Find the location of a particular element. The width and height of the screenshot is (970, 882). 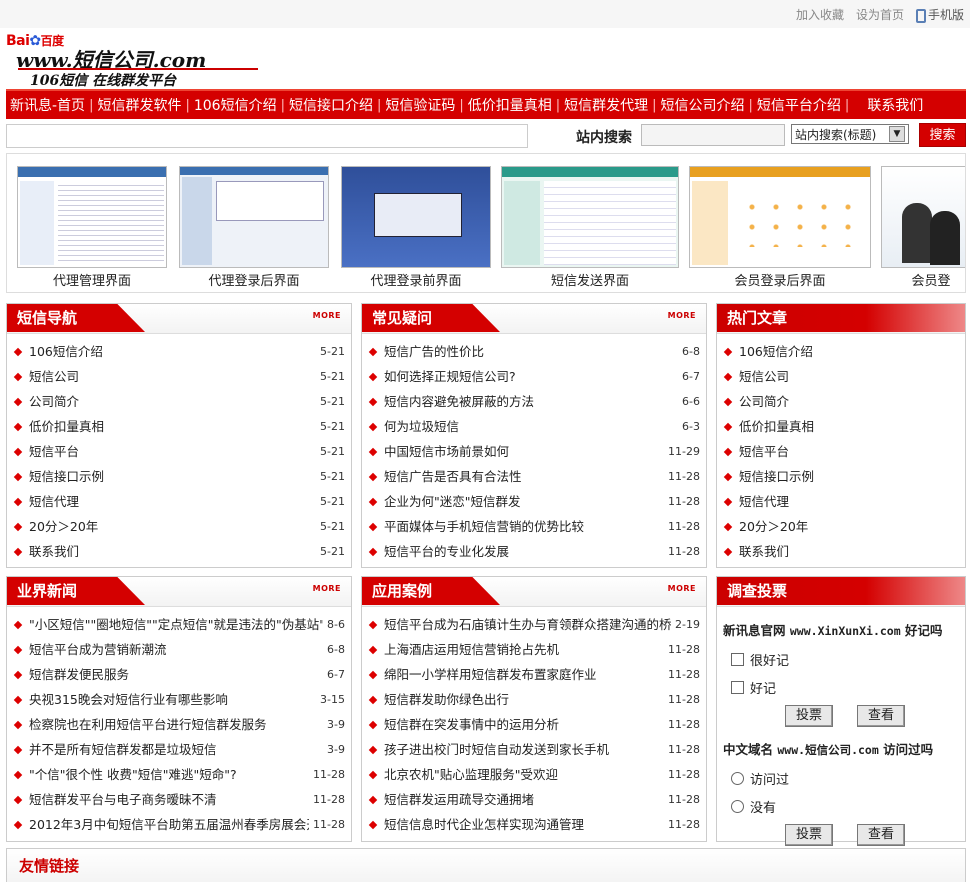

article-link: 平面媒体与手机短信营销的优势比较 is located at coordinates (524, 526).